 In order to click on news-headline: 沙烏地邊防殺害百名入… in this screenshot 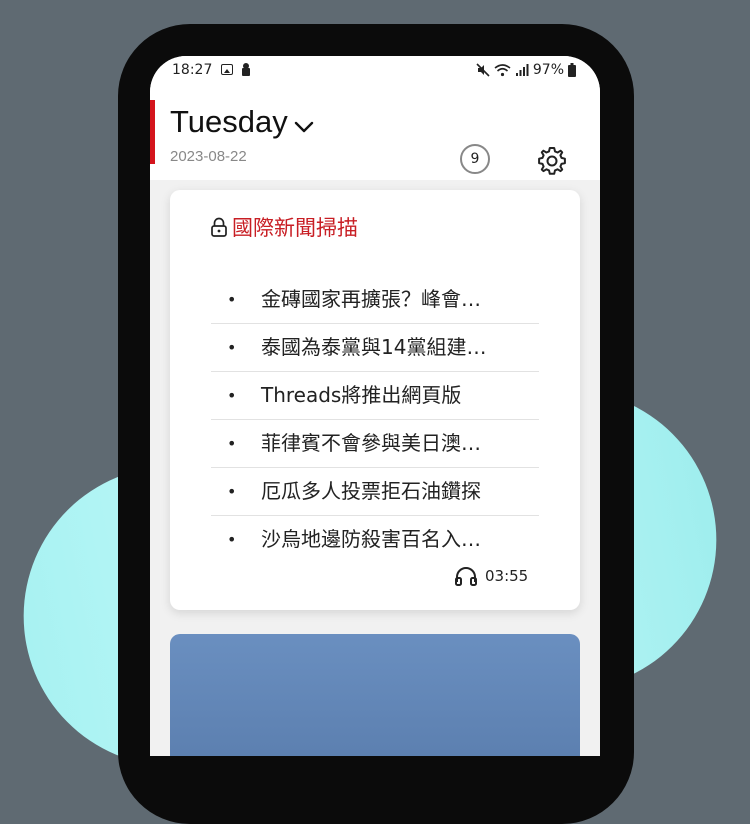, I will do `click(371, 539)`.